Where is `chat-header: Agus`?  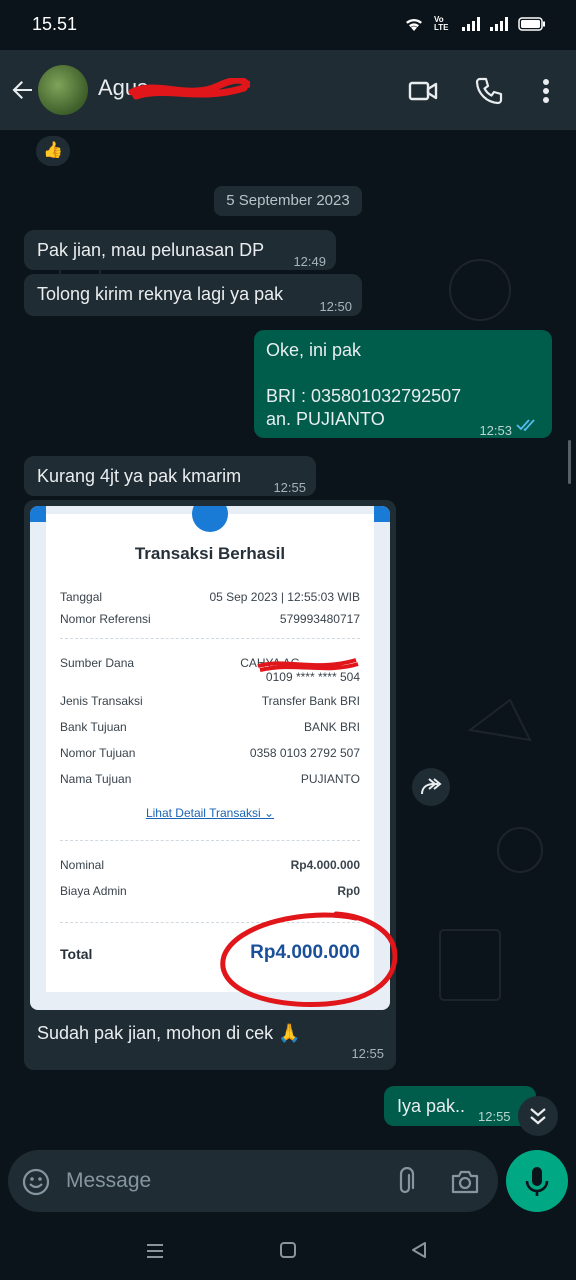 chat-header: Agus is located at coordinates (288, 90).